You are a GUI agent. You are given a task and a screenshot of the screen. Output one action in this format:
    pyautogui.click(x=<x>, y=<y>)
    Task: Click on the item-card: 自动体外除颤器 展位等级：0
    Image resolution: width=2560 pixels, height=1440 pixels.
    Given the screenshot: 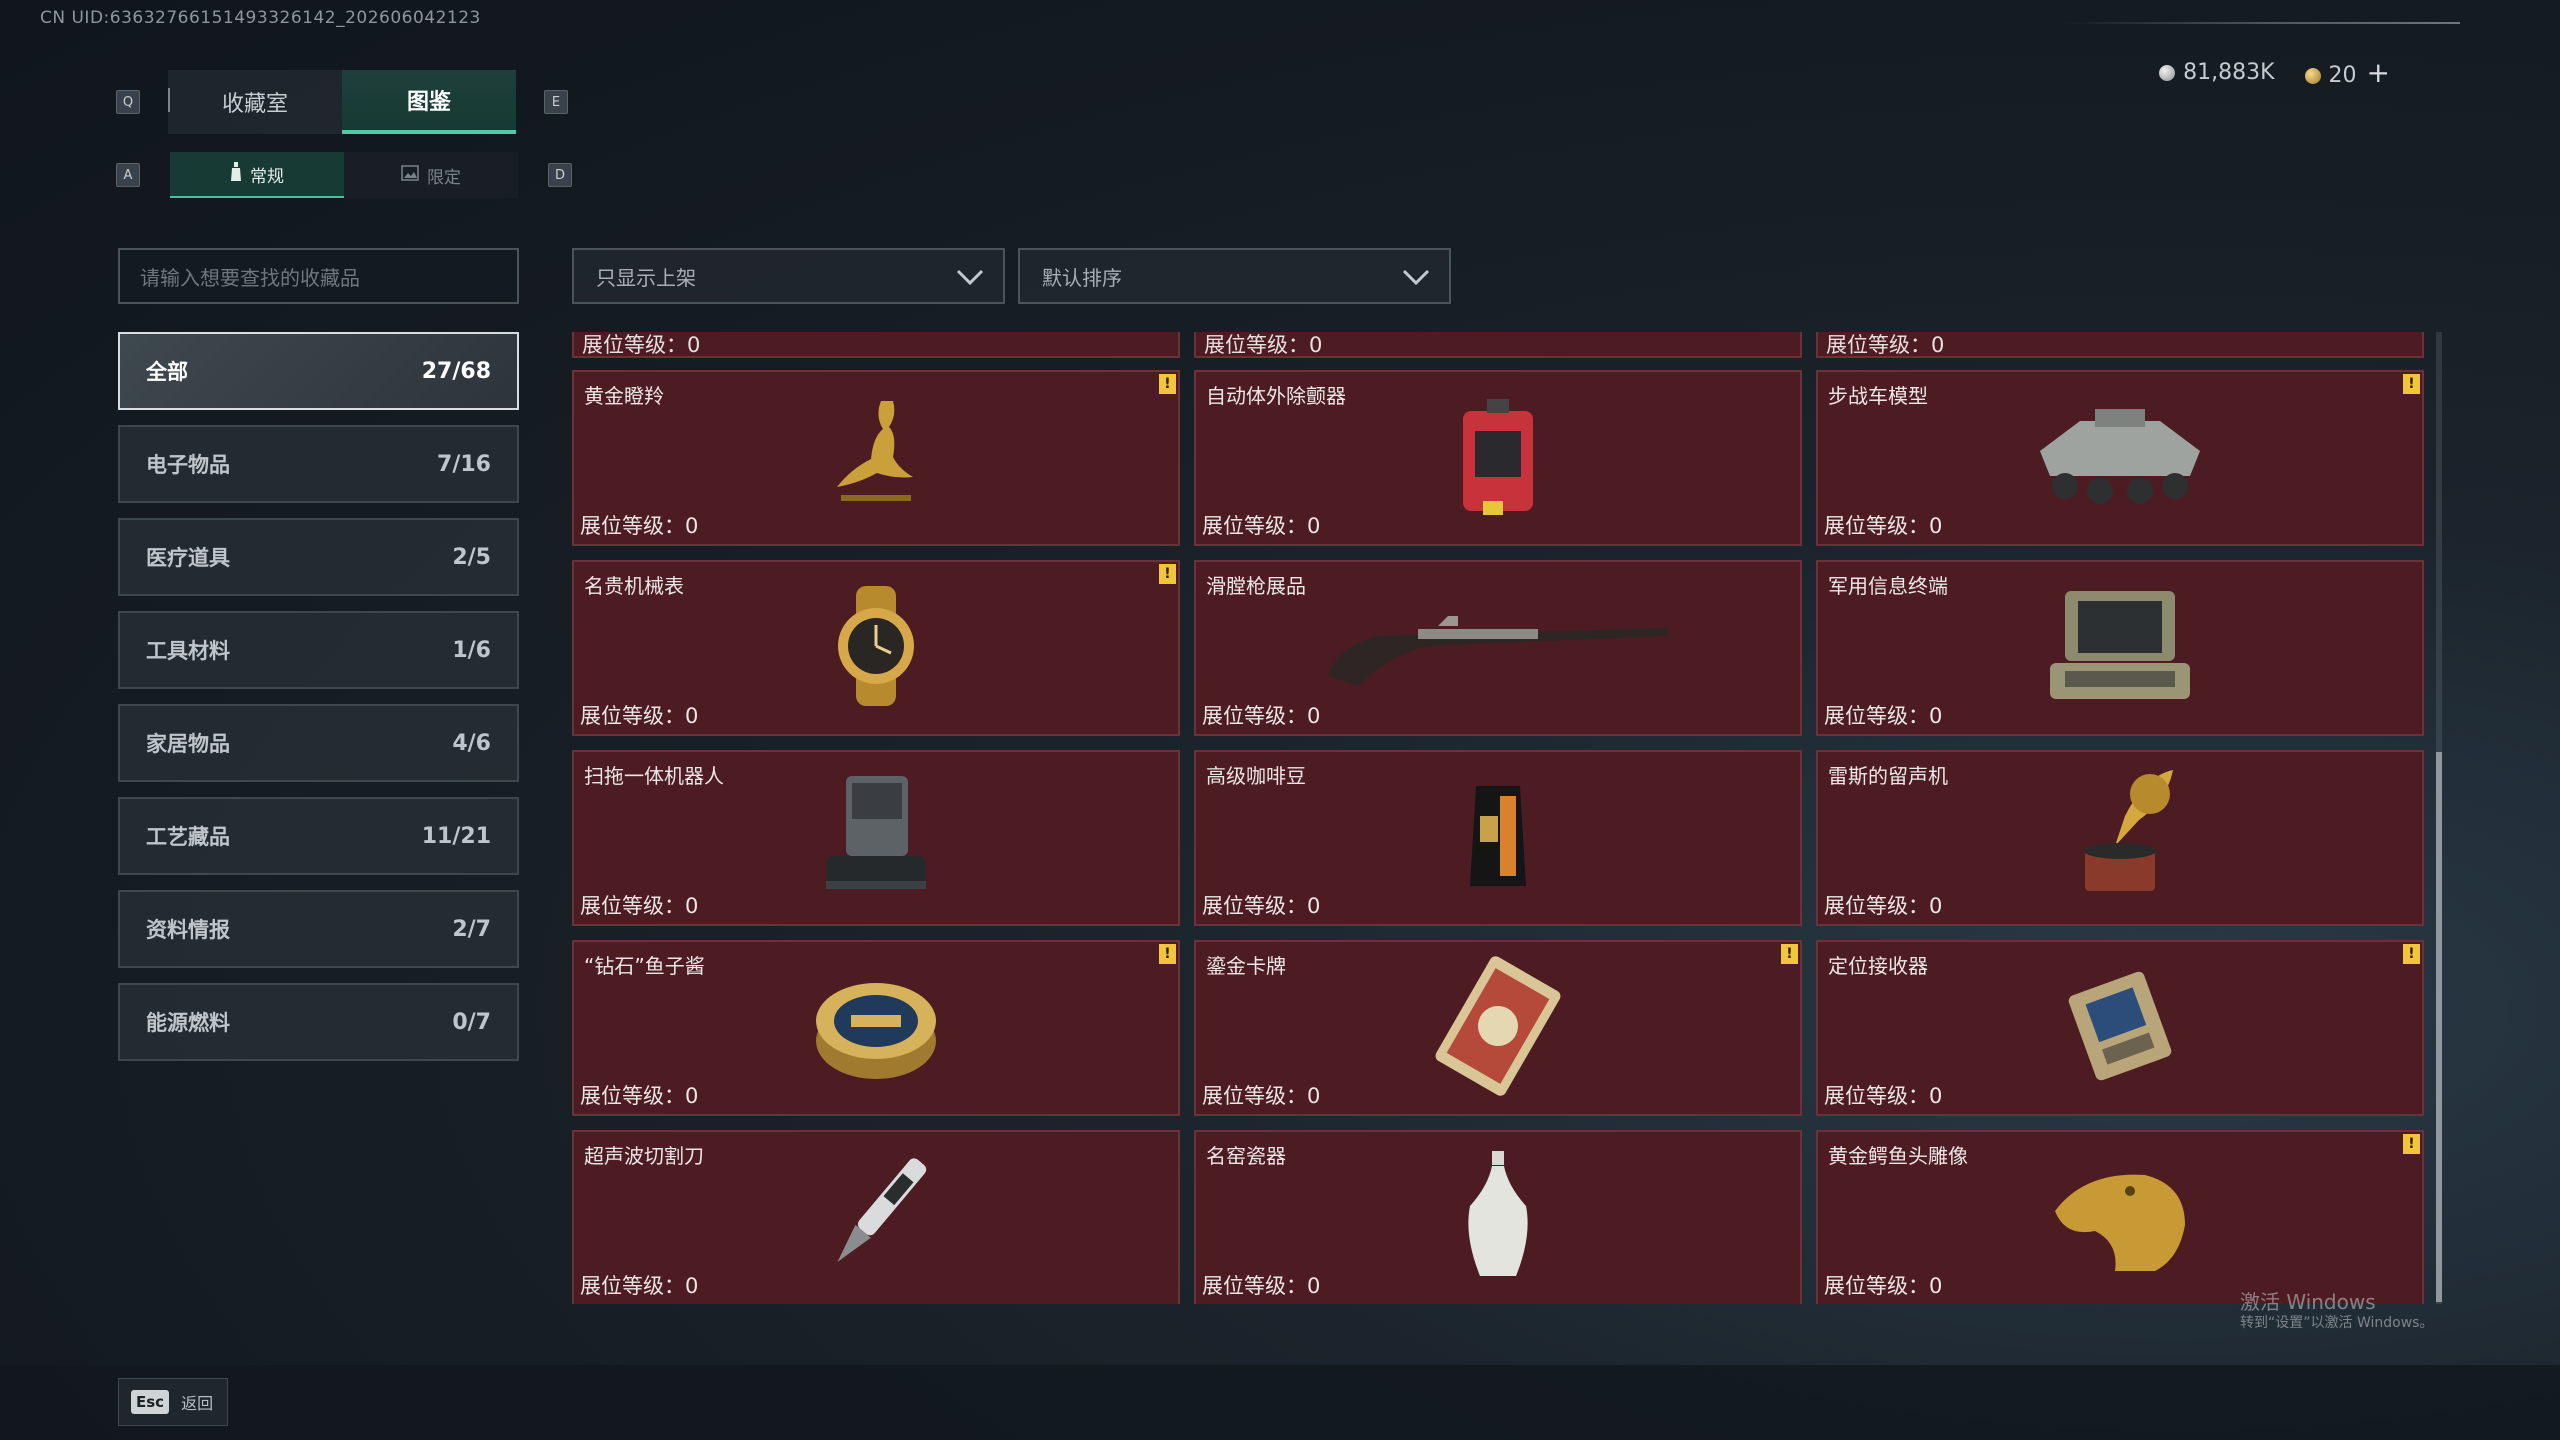 What is the action you would take?
    pyautogui.click(x=1498, y=458)
    